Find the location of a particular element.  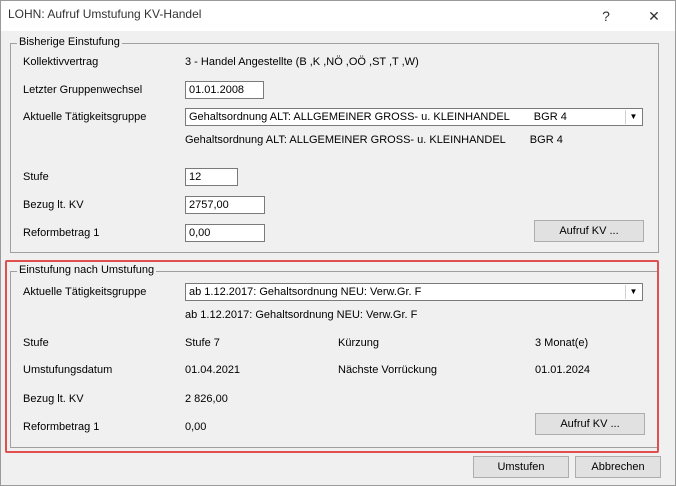

reformbetrag-label: Reformbetrag 1 is located at coordinates (61, 233).